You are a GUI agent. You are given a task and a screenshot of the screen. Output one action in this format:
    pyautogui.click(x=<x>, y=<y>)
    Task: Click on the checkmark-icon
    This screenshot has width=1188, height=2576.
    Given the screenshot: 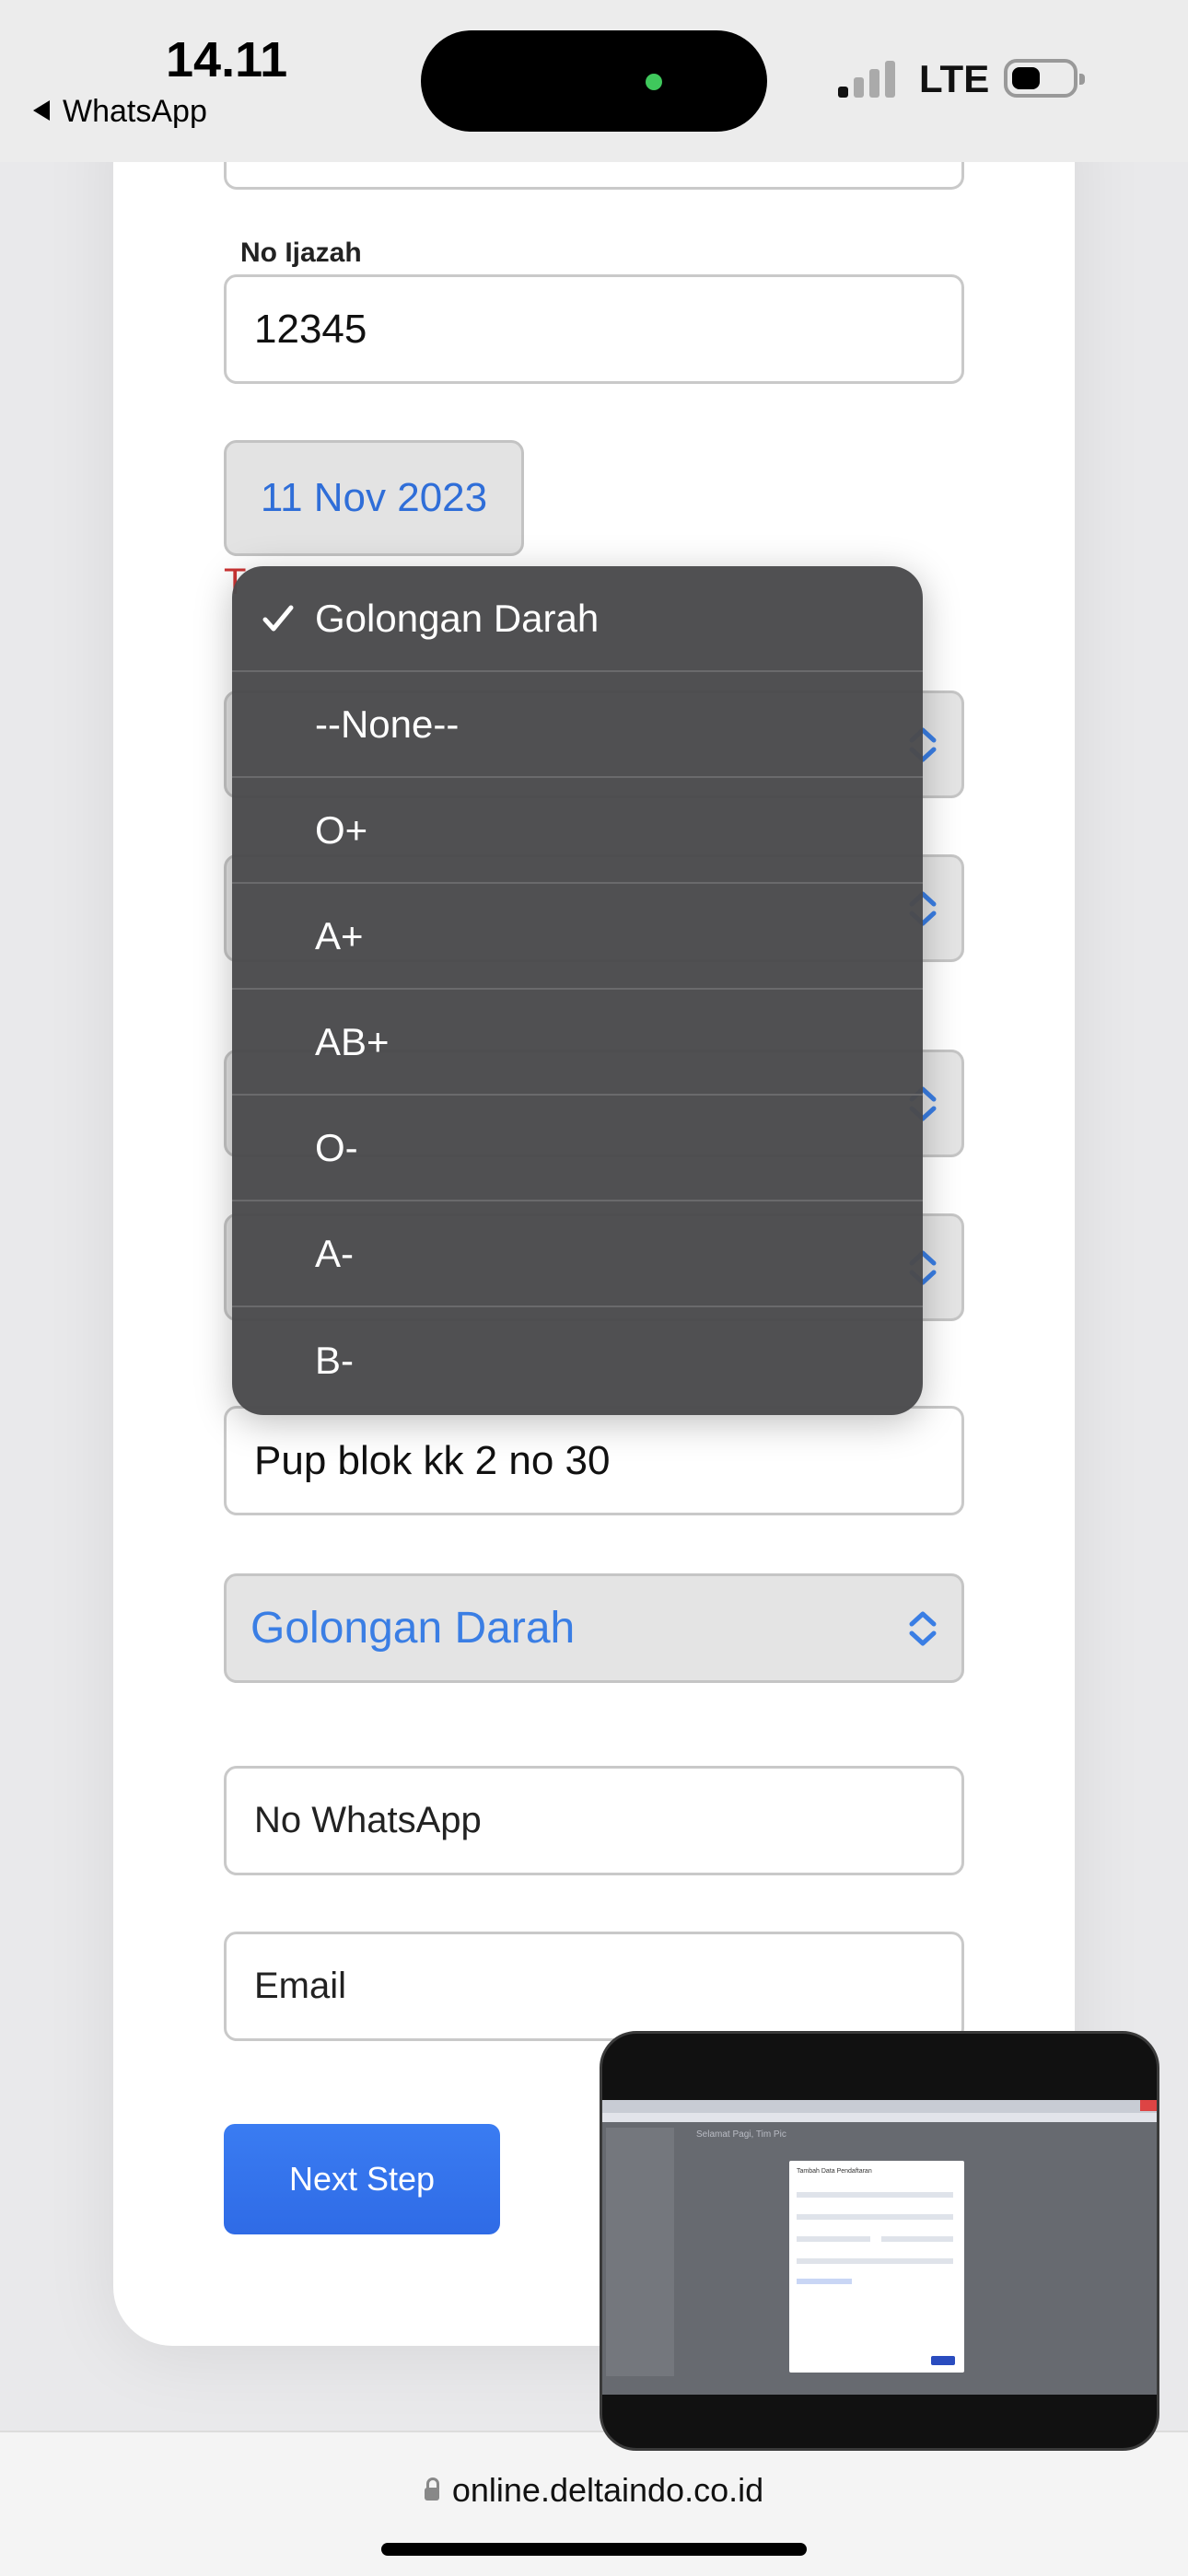 What is the action you would take?
    pyautogui.click(x=278, y=618)
    